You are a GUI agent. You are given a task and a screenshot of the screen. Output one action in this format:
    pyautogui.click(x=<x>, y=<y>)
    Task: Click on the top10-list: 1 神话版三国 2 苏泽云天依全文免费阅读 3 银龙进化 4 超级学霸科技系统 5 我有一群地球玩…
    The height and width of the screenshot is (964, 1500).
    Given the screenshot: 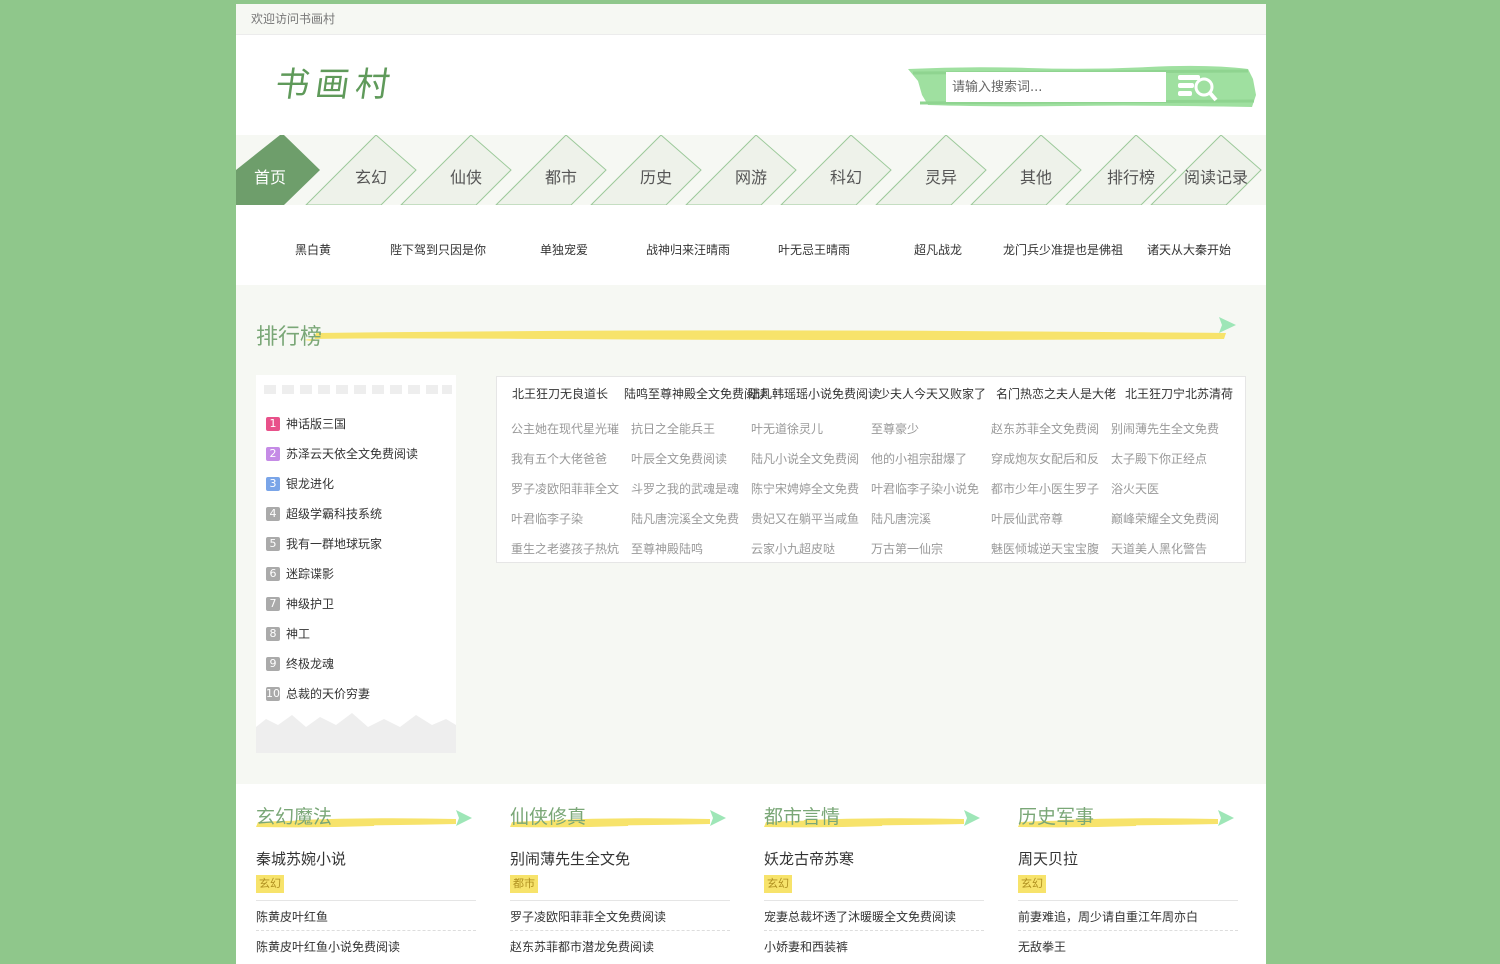 What is the action you would take?
    pyautogui.click(x=356, y=564)
    